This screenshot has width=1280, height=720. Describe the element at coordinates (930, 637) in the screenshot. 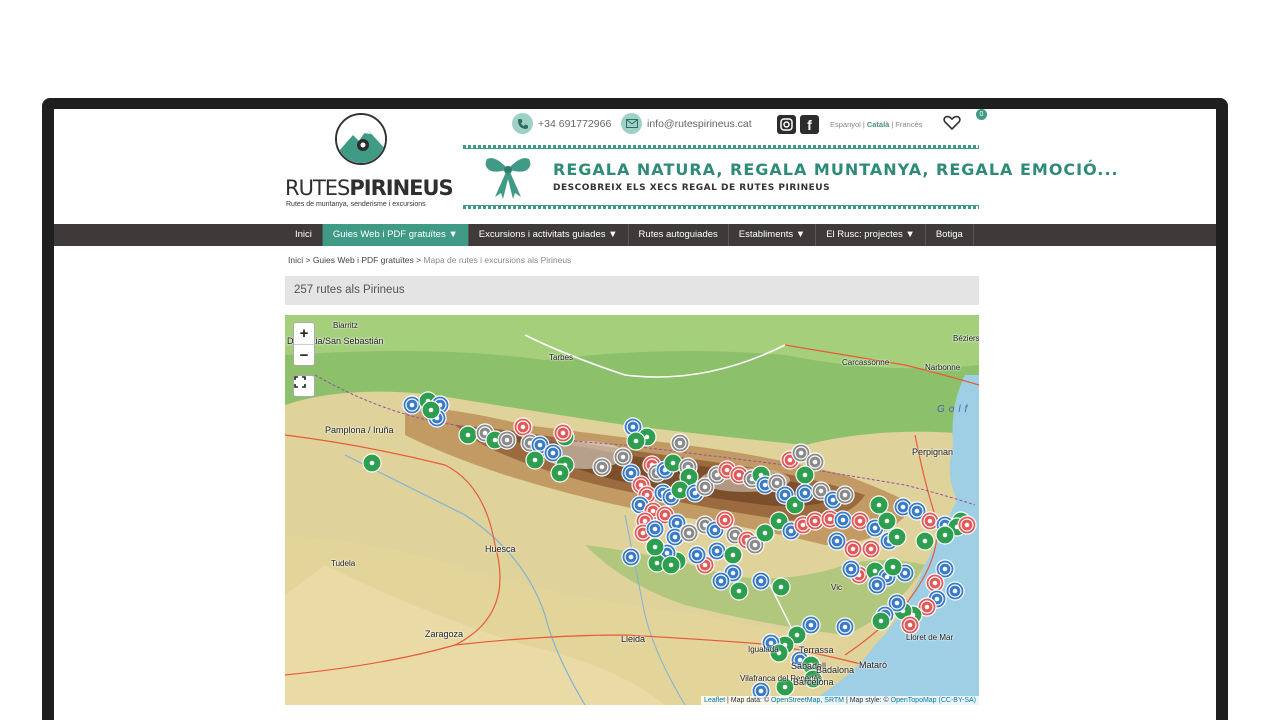

I see `place-label-lloret: Lloret de Mar` at that location.